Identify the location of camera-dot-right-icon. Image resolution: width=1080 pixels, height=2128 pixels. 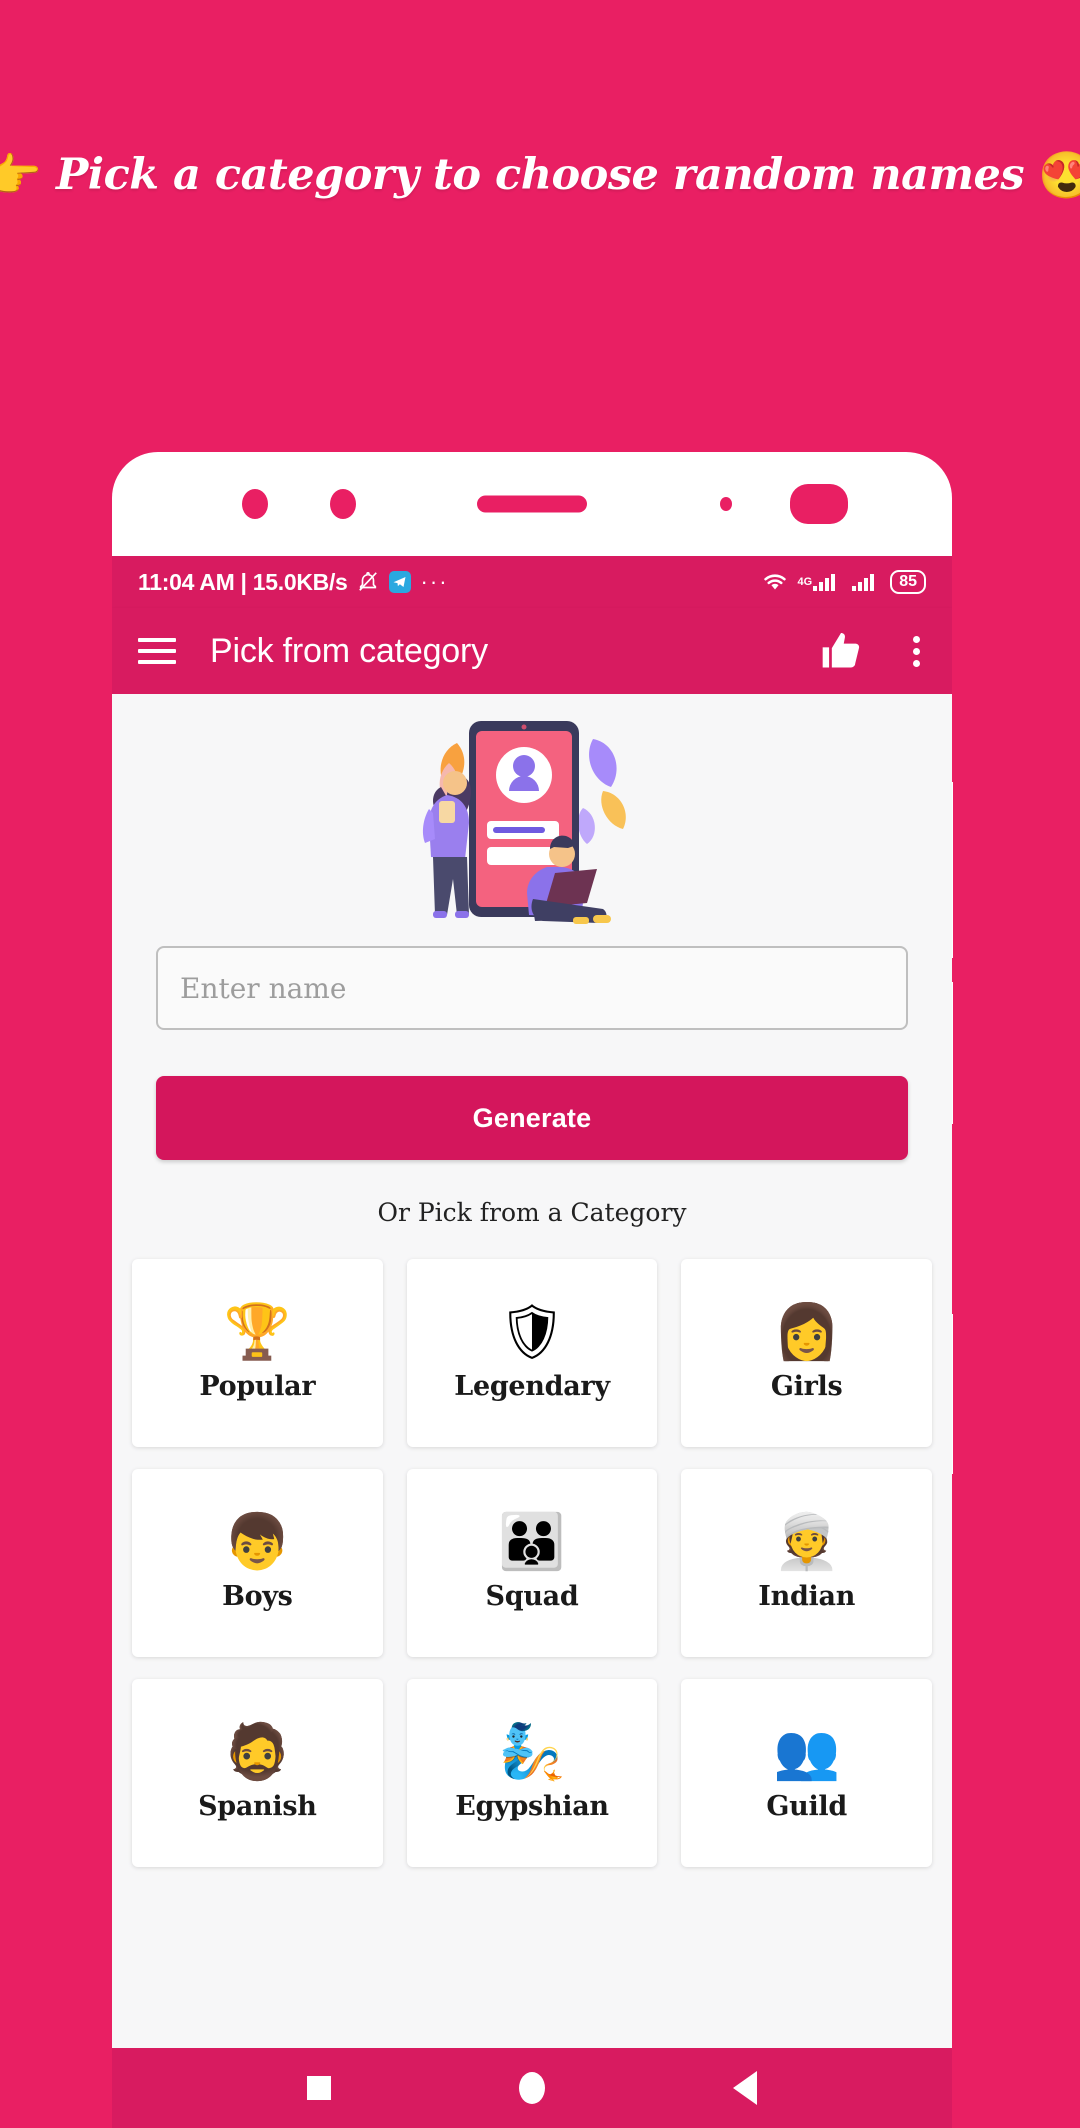
(343, 504).